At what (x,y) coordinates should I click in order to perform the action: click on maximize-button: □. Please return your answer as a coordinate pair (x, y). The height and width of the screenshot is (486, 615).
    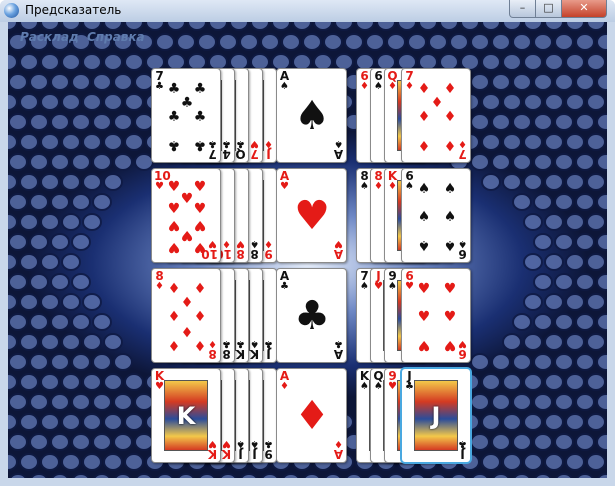
    Looking at the image, I should click on (548, 9).